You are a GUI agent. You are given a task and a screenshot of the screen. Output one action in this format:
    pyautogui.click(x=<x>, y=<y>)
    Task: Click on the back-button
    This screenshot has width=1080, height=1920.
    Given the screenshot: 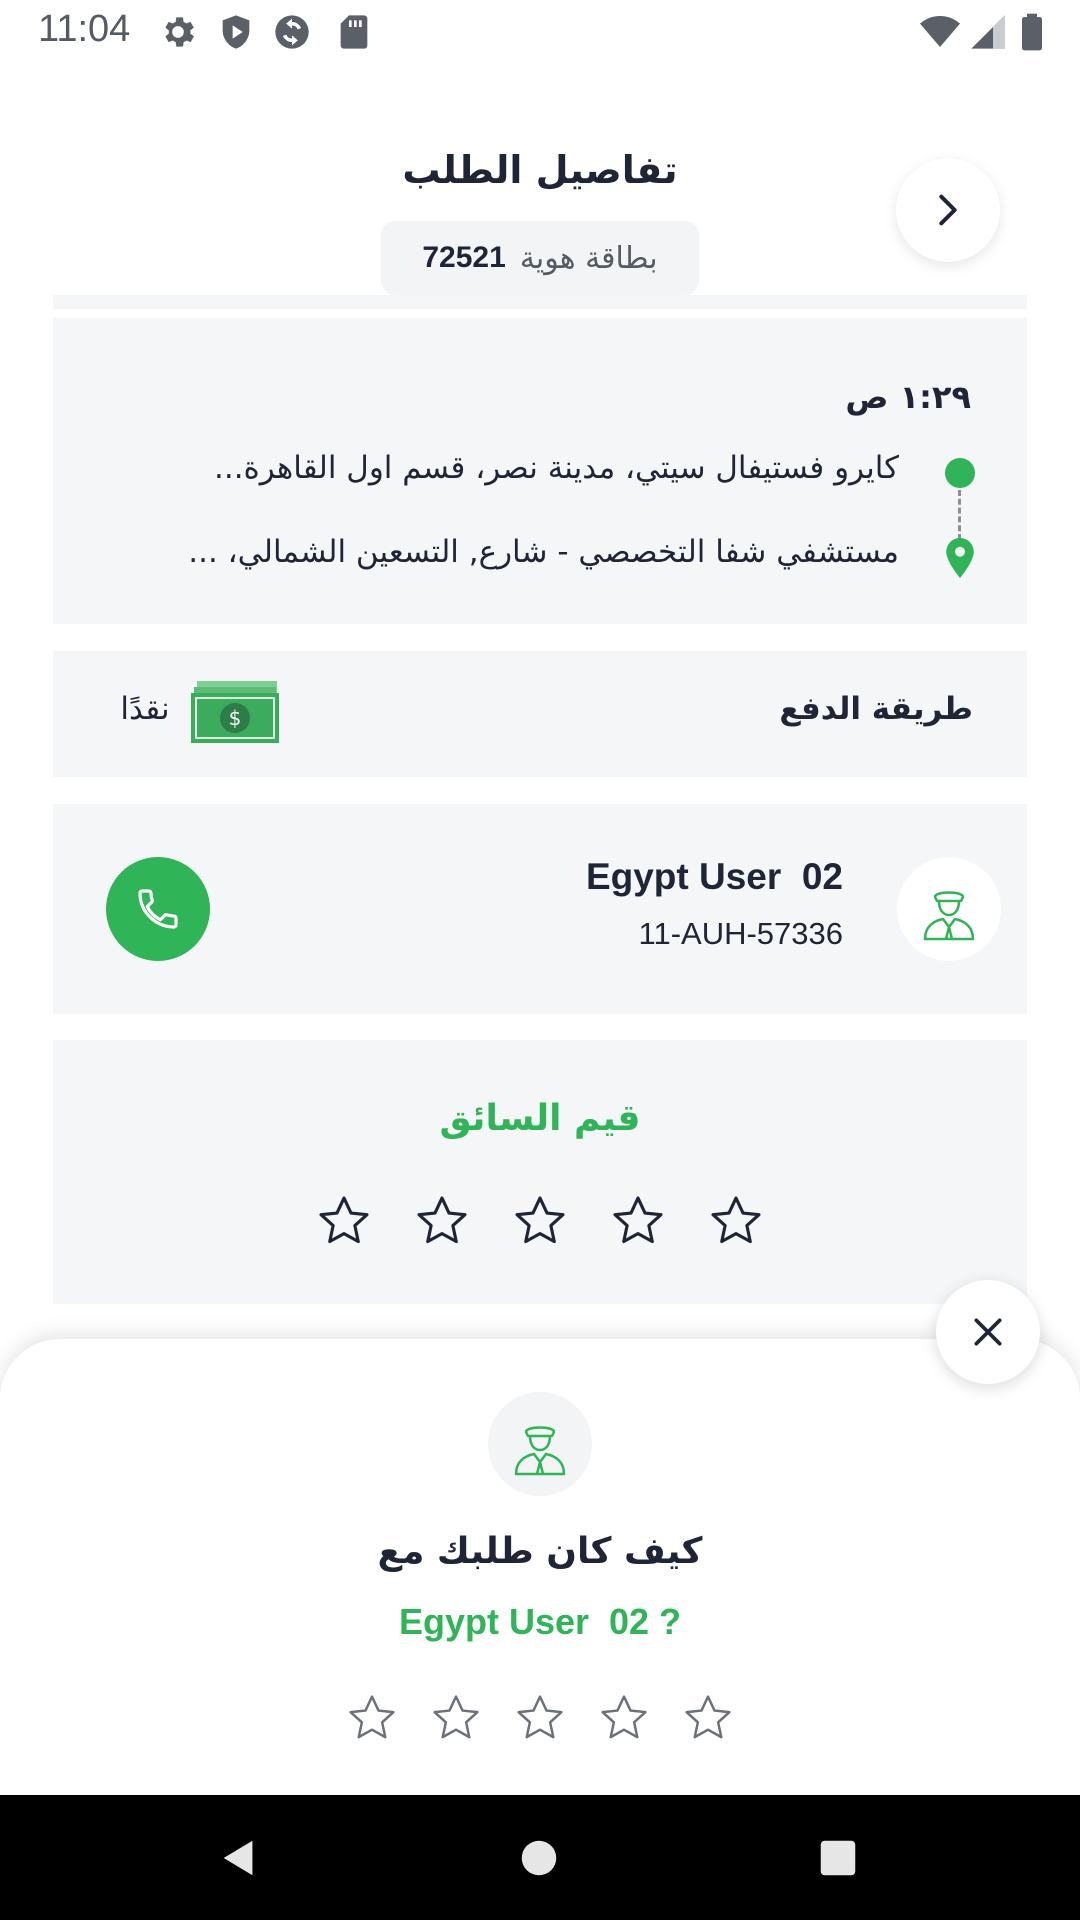 What is the action you would take?
    pyautogui.click(x=948, y=210)
    